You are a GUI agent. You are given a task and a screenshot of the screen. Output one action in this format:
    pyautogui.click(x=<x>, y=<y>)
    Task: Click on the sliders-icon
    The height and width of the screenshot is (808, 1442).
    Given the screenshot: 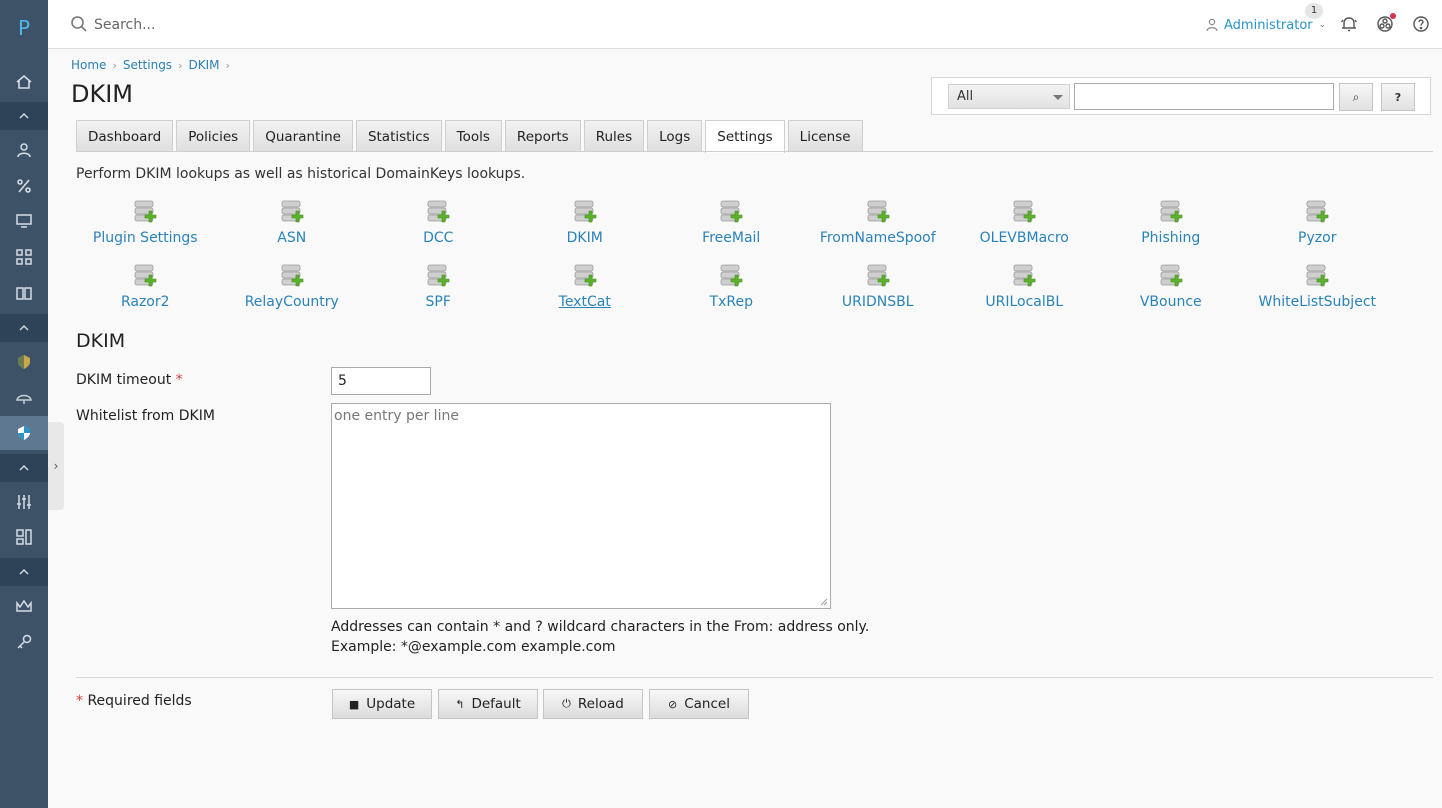 What is the action you would take?
    pyautogui.click(x=24, y=502)
    